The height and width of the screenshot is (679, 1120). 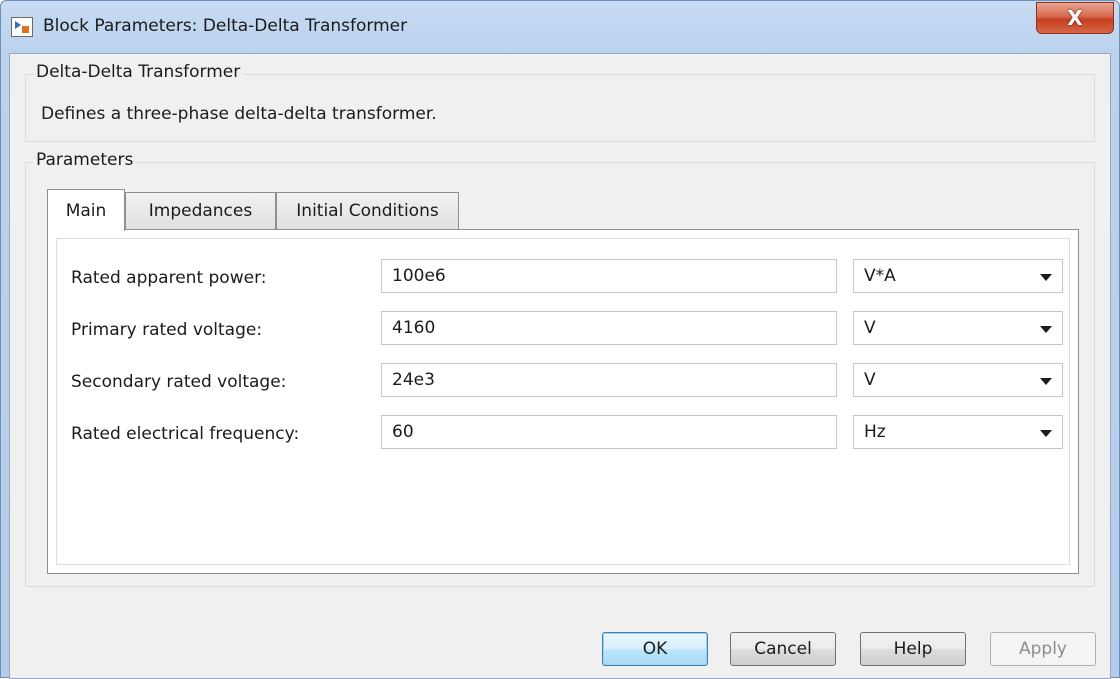 What do you see at coordinates (609, 328) in the screenshot?
I see `primary-rated-voltage-input` at bounding box center [609, 328].